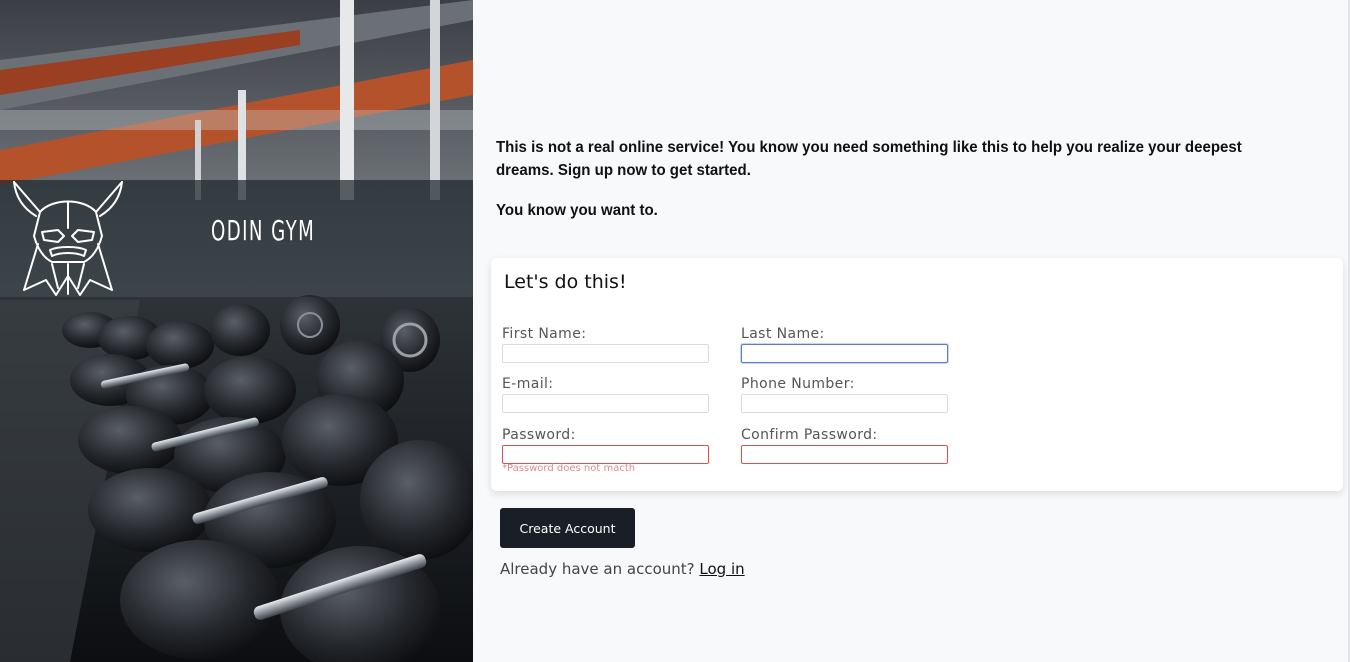 This screenshot has height=662, width=1350. I want to click on password-label: Password:, so click(539, 435).